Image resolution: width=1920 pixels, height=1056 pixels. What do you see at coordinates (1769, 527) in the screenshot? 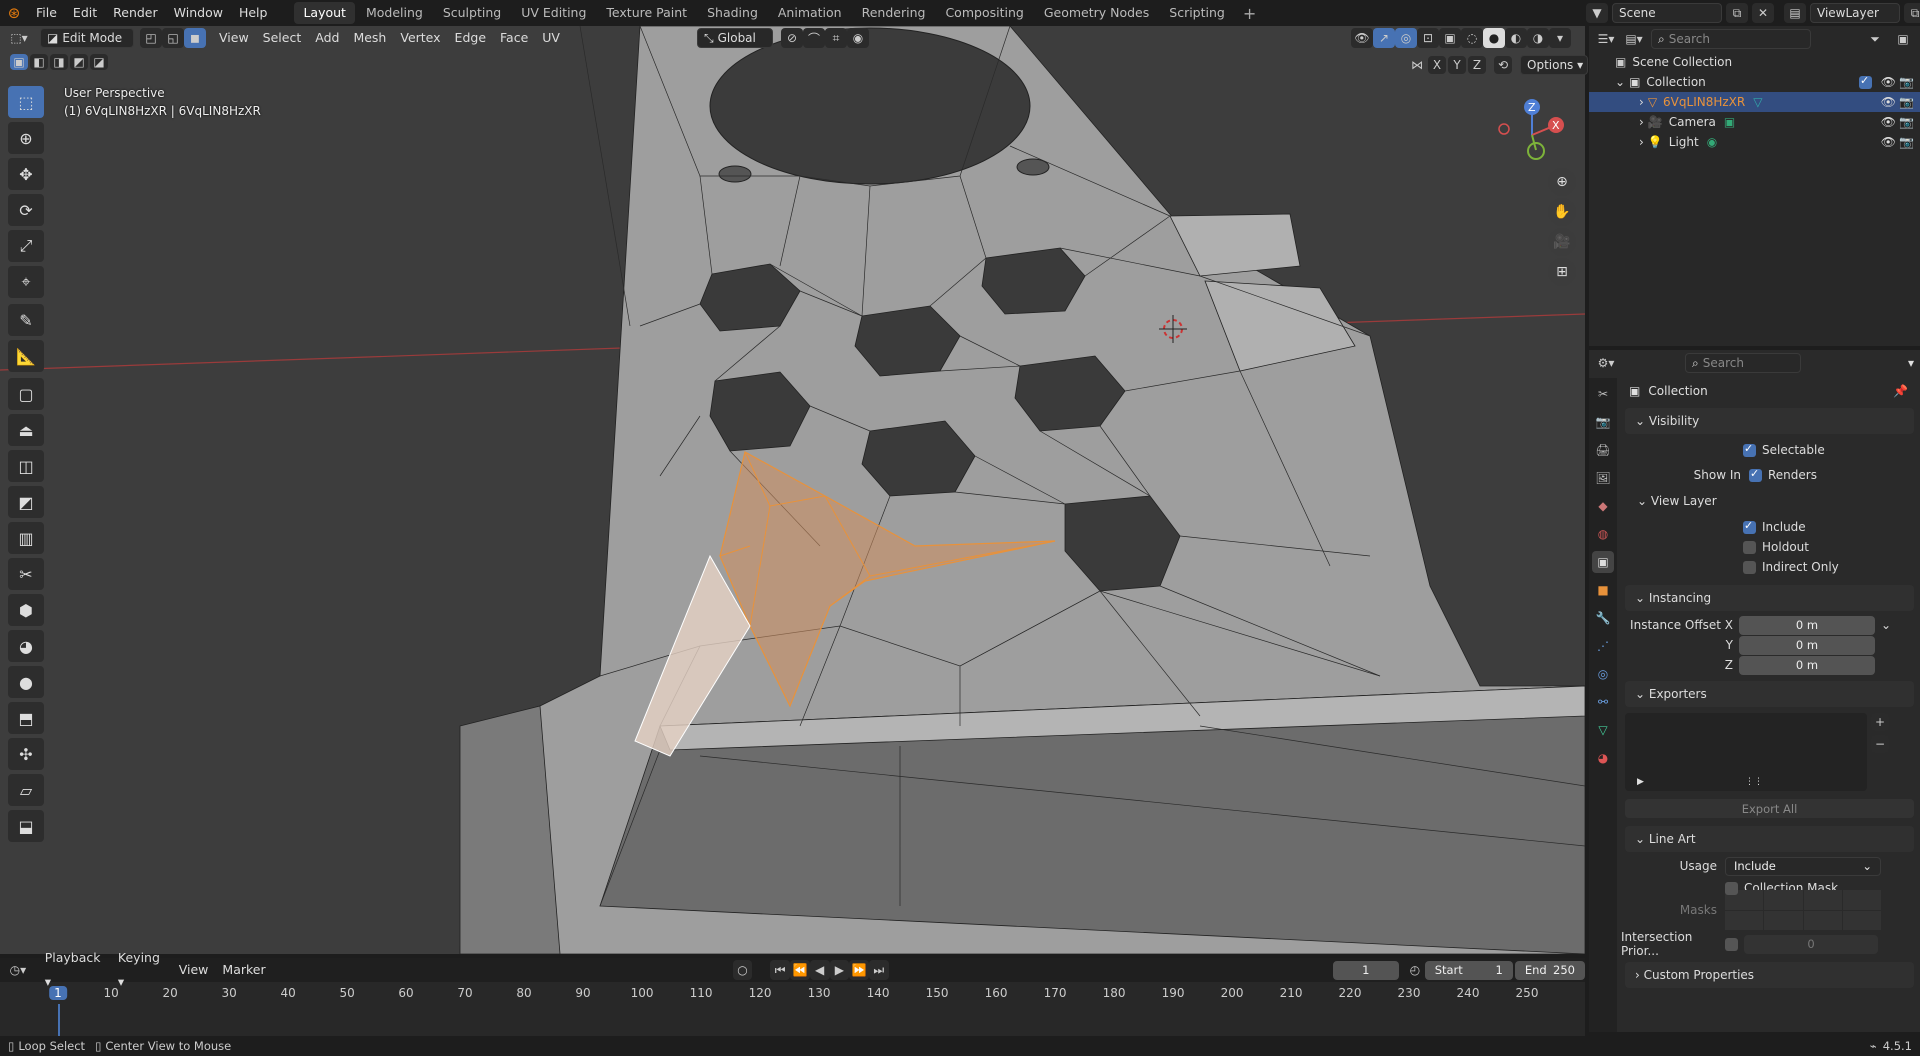
I see `include-row: Include` at bounding box center [1769, 527].